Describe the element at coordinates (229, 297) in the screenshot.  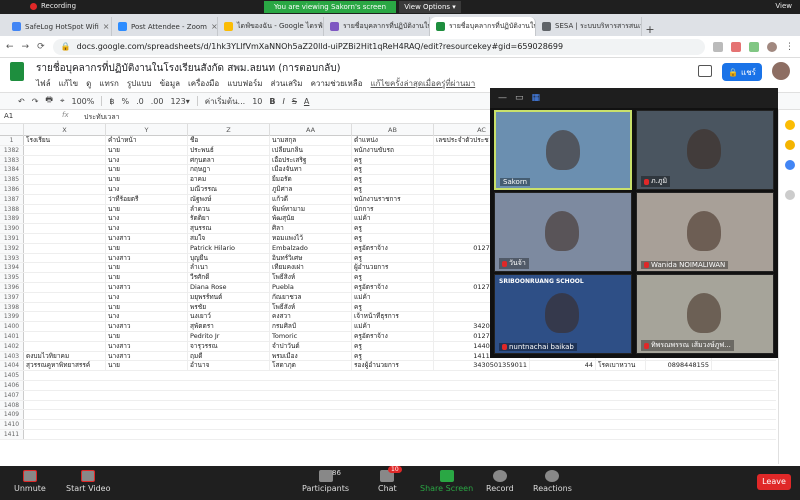
I see `cell: มยุพรร์ทนต์` at that location.